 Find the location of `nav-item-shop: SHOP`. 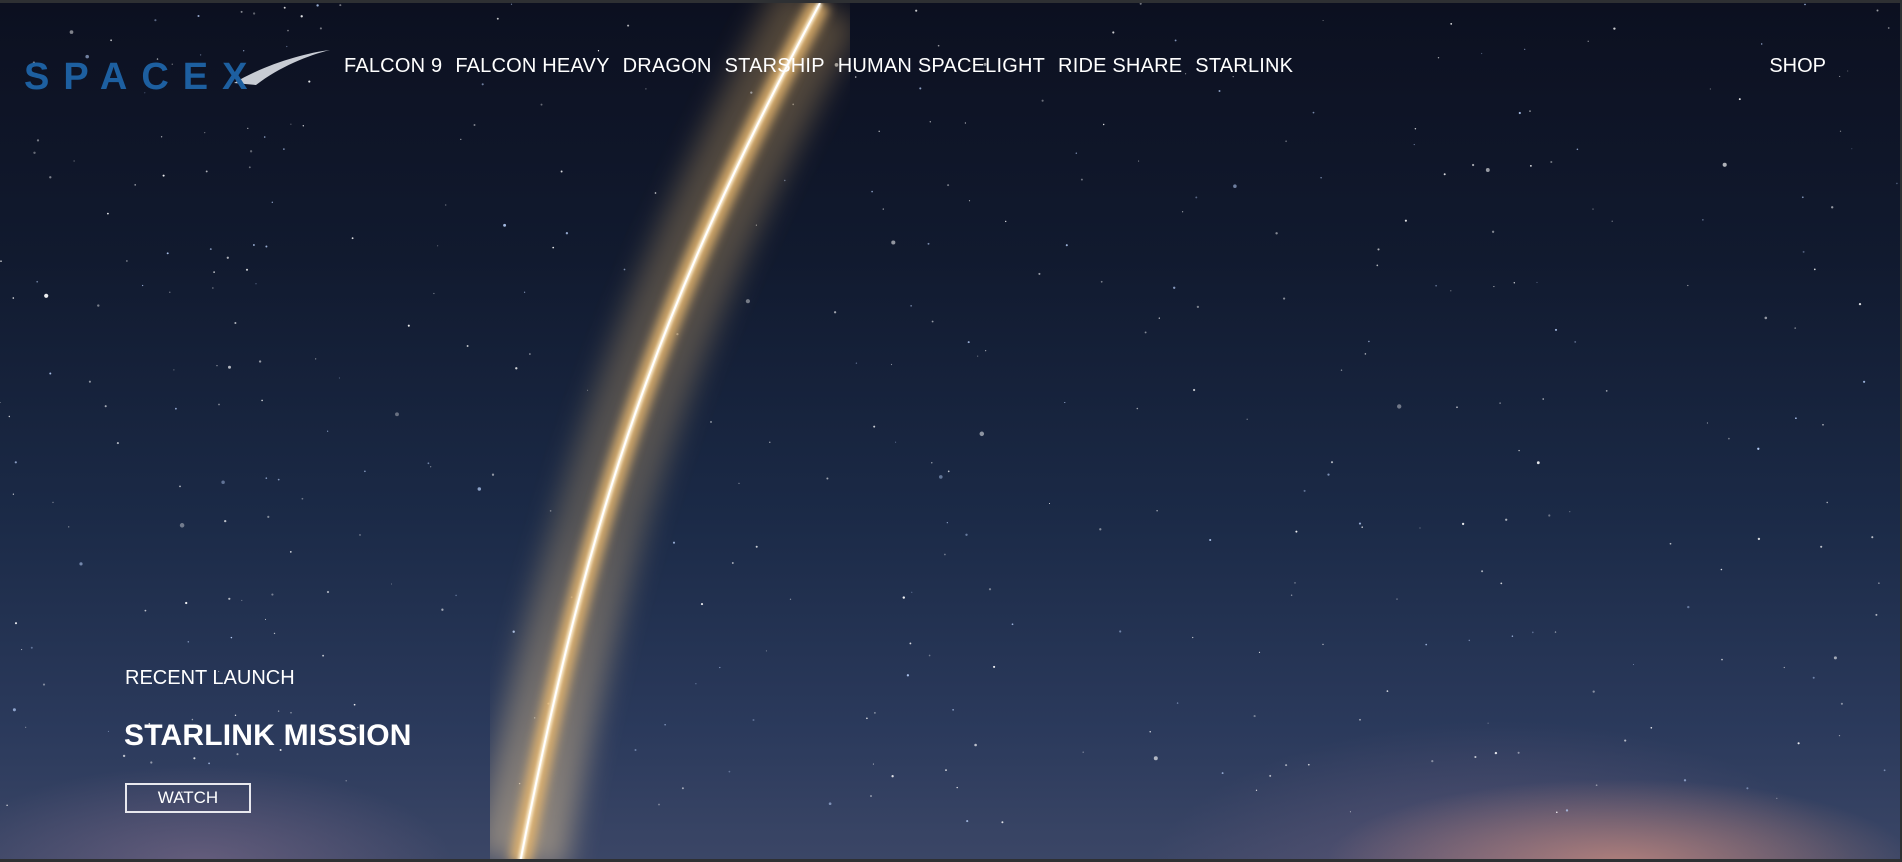

nav-item-shop: SHOP is located at coordinates (1797, 66).